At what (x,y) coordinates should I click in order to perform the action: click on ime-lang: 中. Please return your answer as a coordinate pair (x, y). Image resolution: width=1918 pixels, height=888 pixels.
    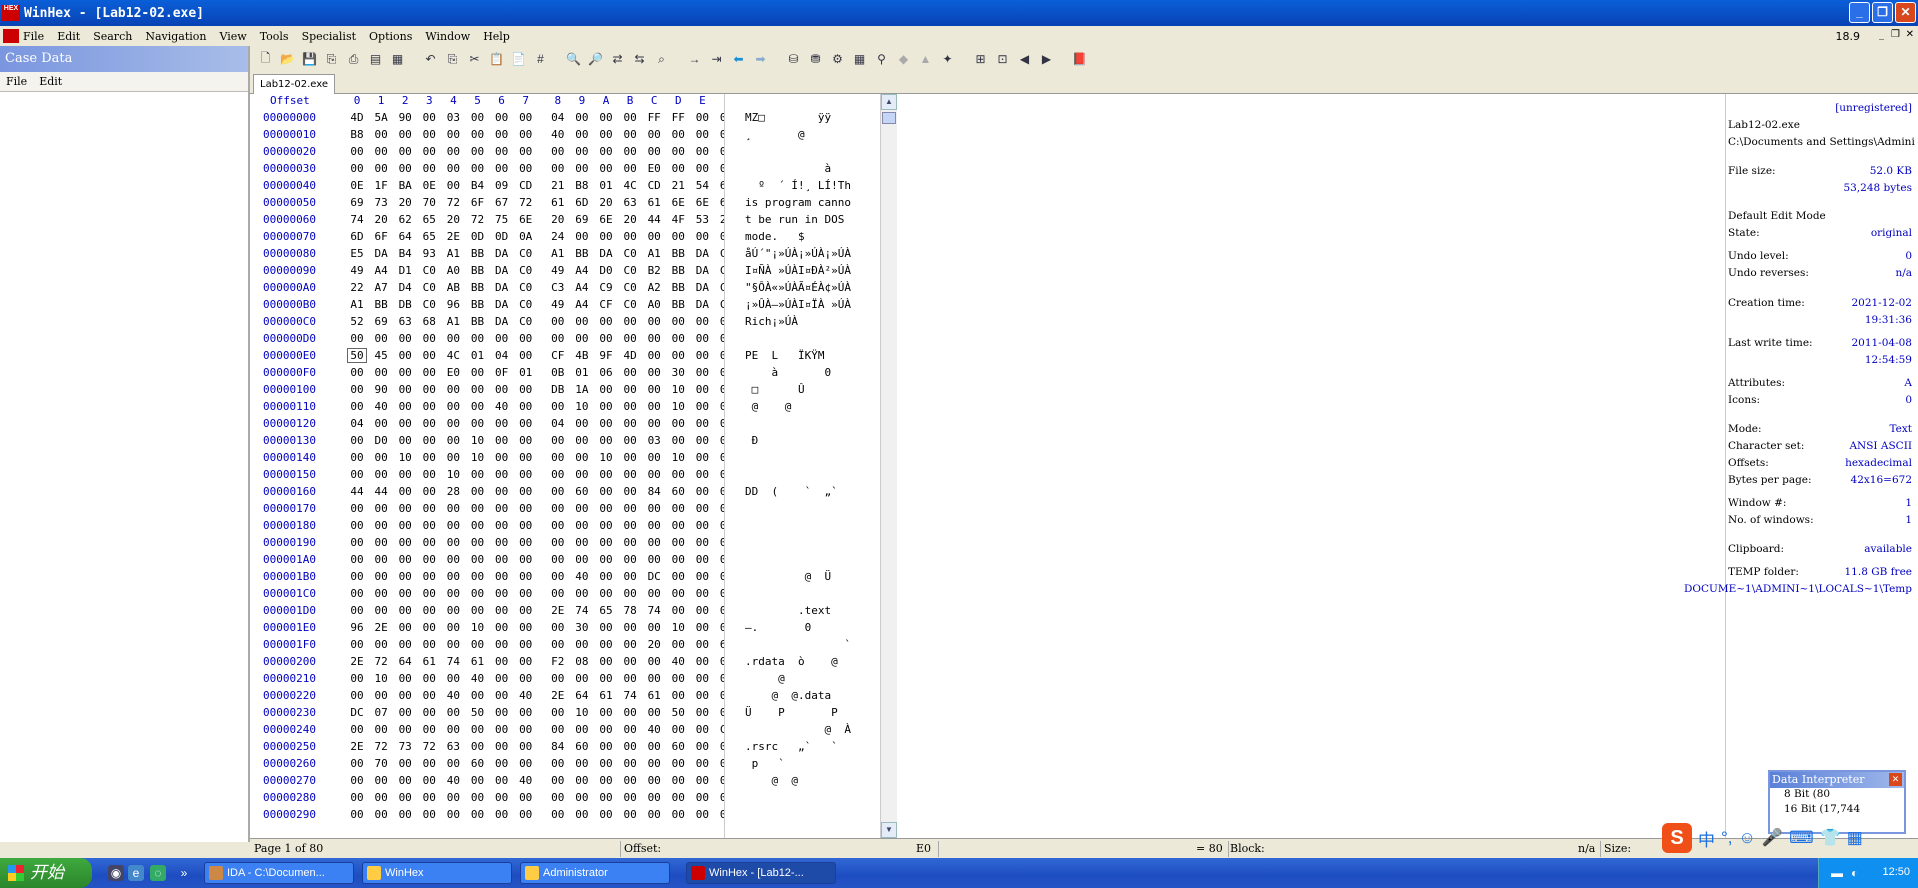
    Looking at the image, I should click on (1706, 838).